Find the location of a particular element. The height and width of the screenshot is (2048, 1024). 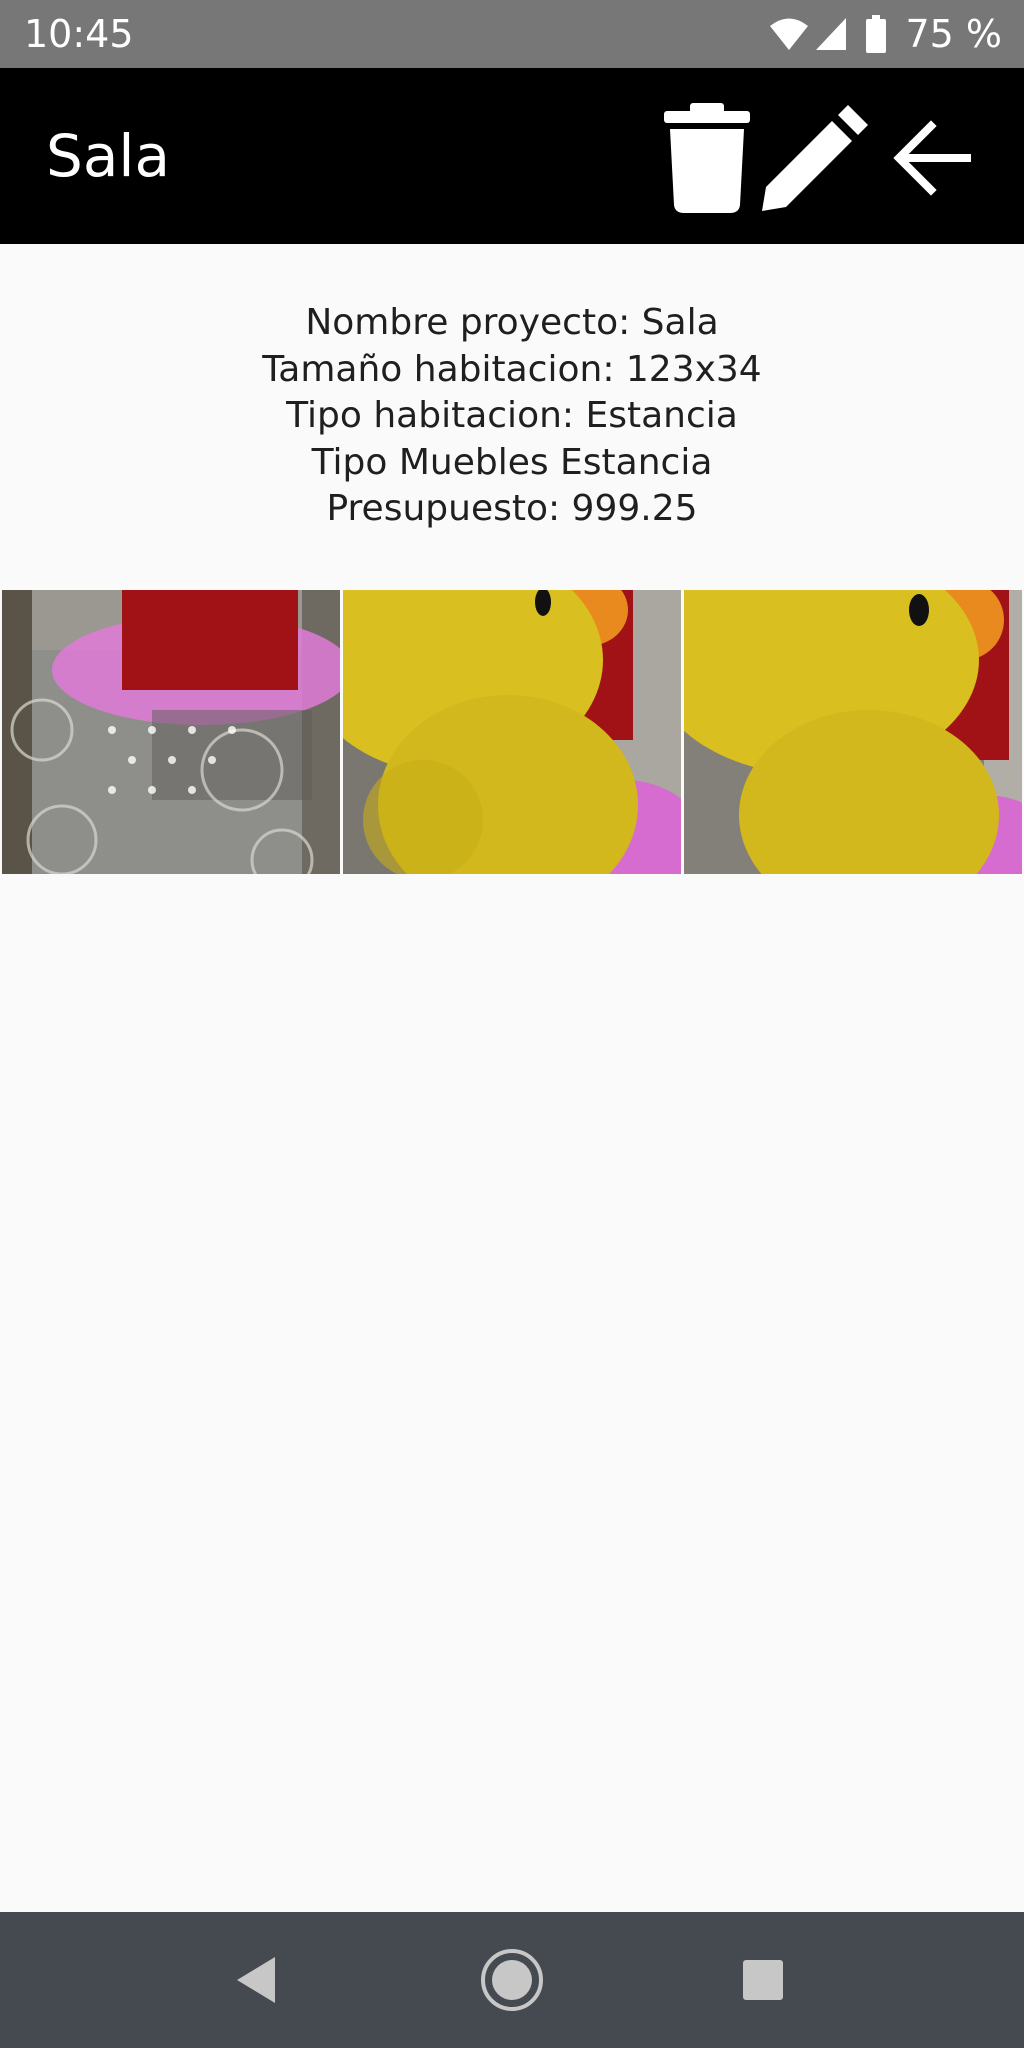

edit-button is located at coordinates (815, 158).